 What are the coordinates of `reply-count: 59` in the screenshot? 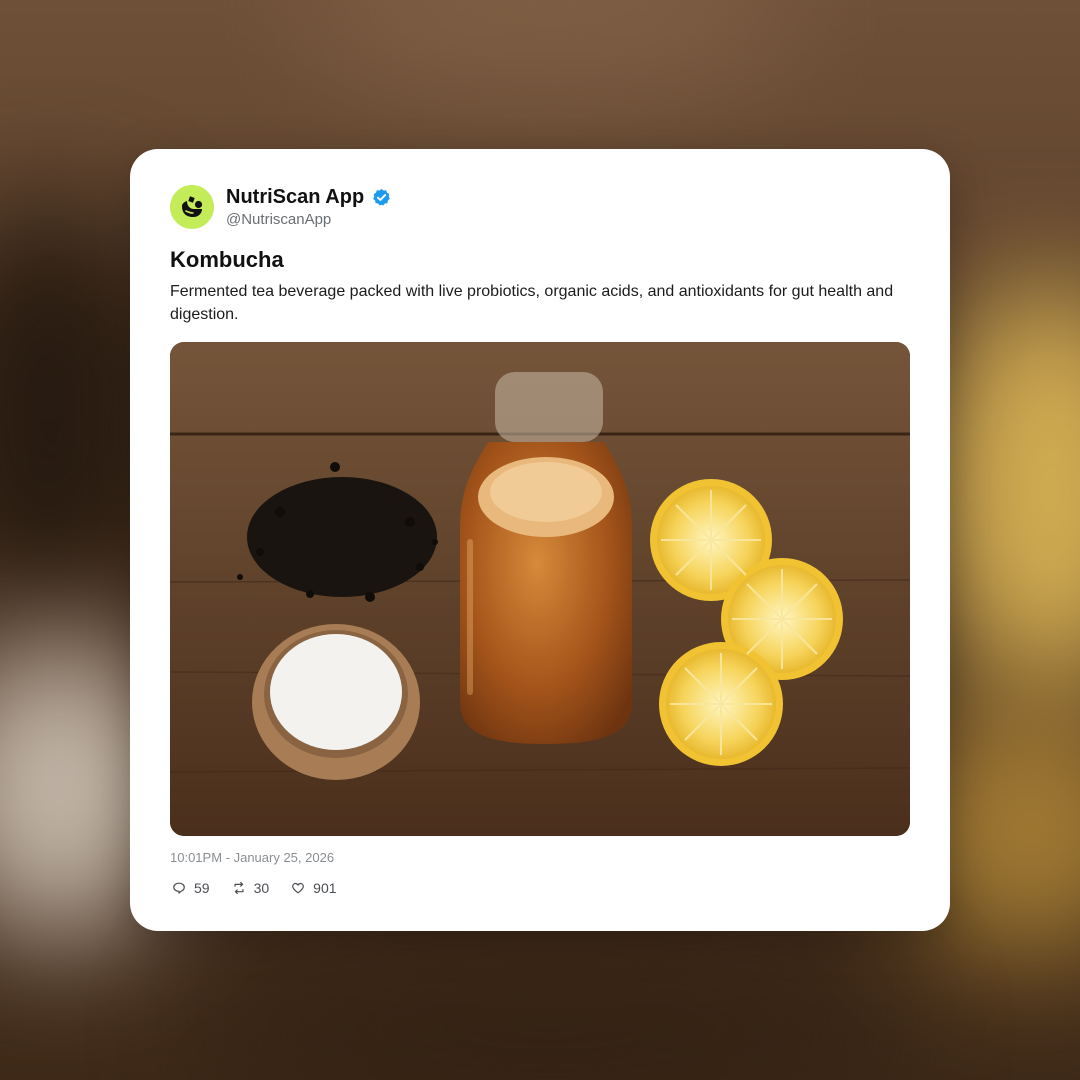 It's located at (202, 888).